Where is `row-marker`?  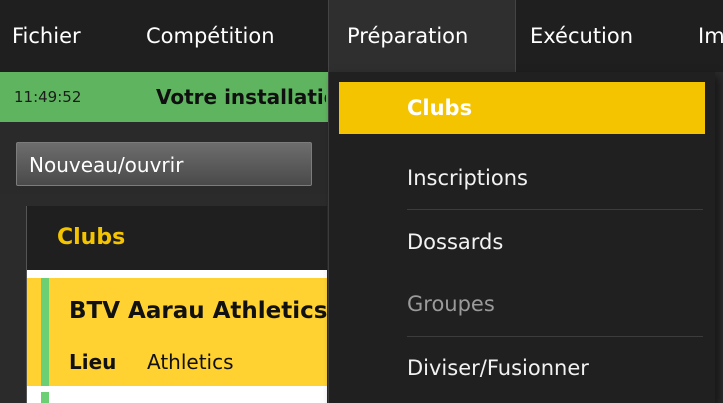 row-marker is located at coordinates (45, 332).